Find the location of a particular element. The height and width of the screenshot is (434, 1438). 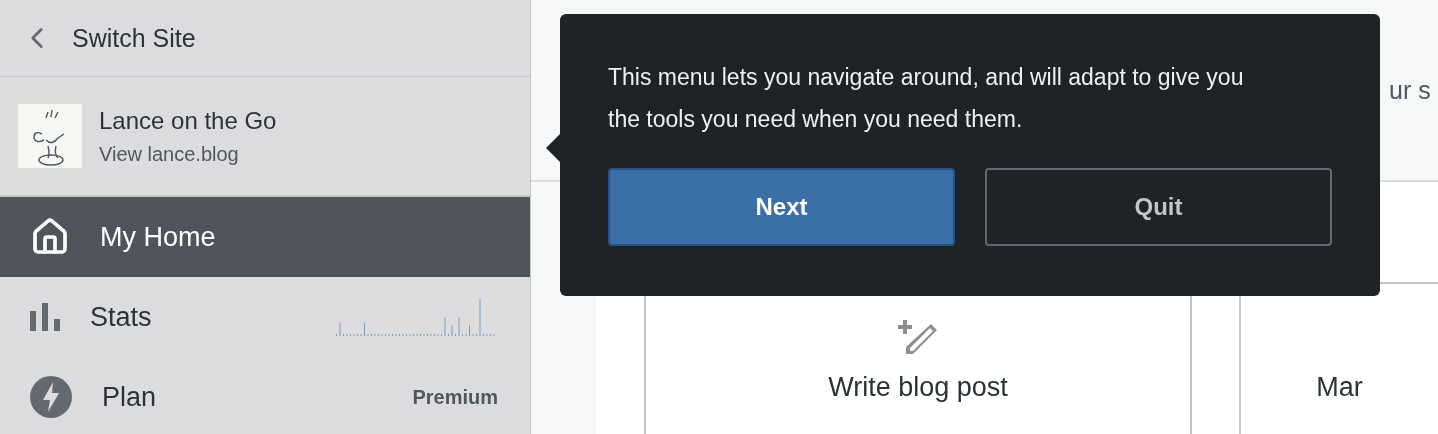

action-card: Mar is located at coordinates (1338, 358).